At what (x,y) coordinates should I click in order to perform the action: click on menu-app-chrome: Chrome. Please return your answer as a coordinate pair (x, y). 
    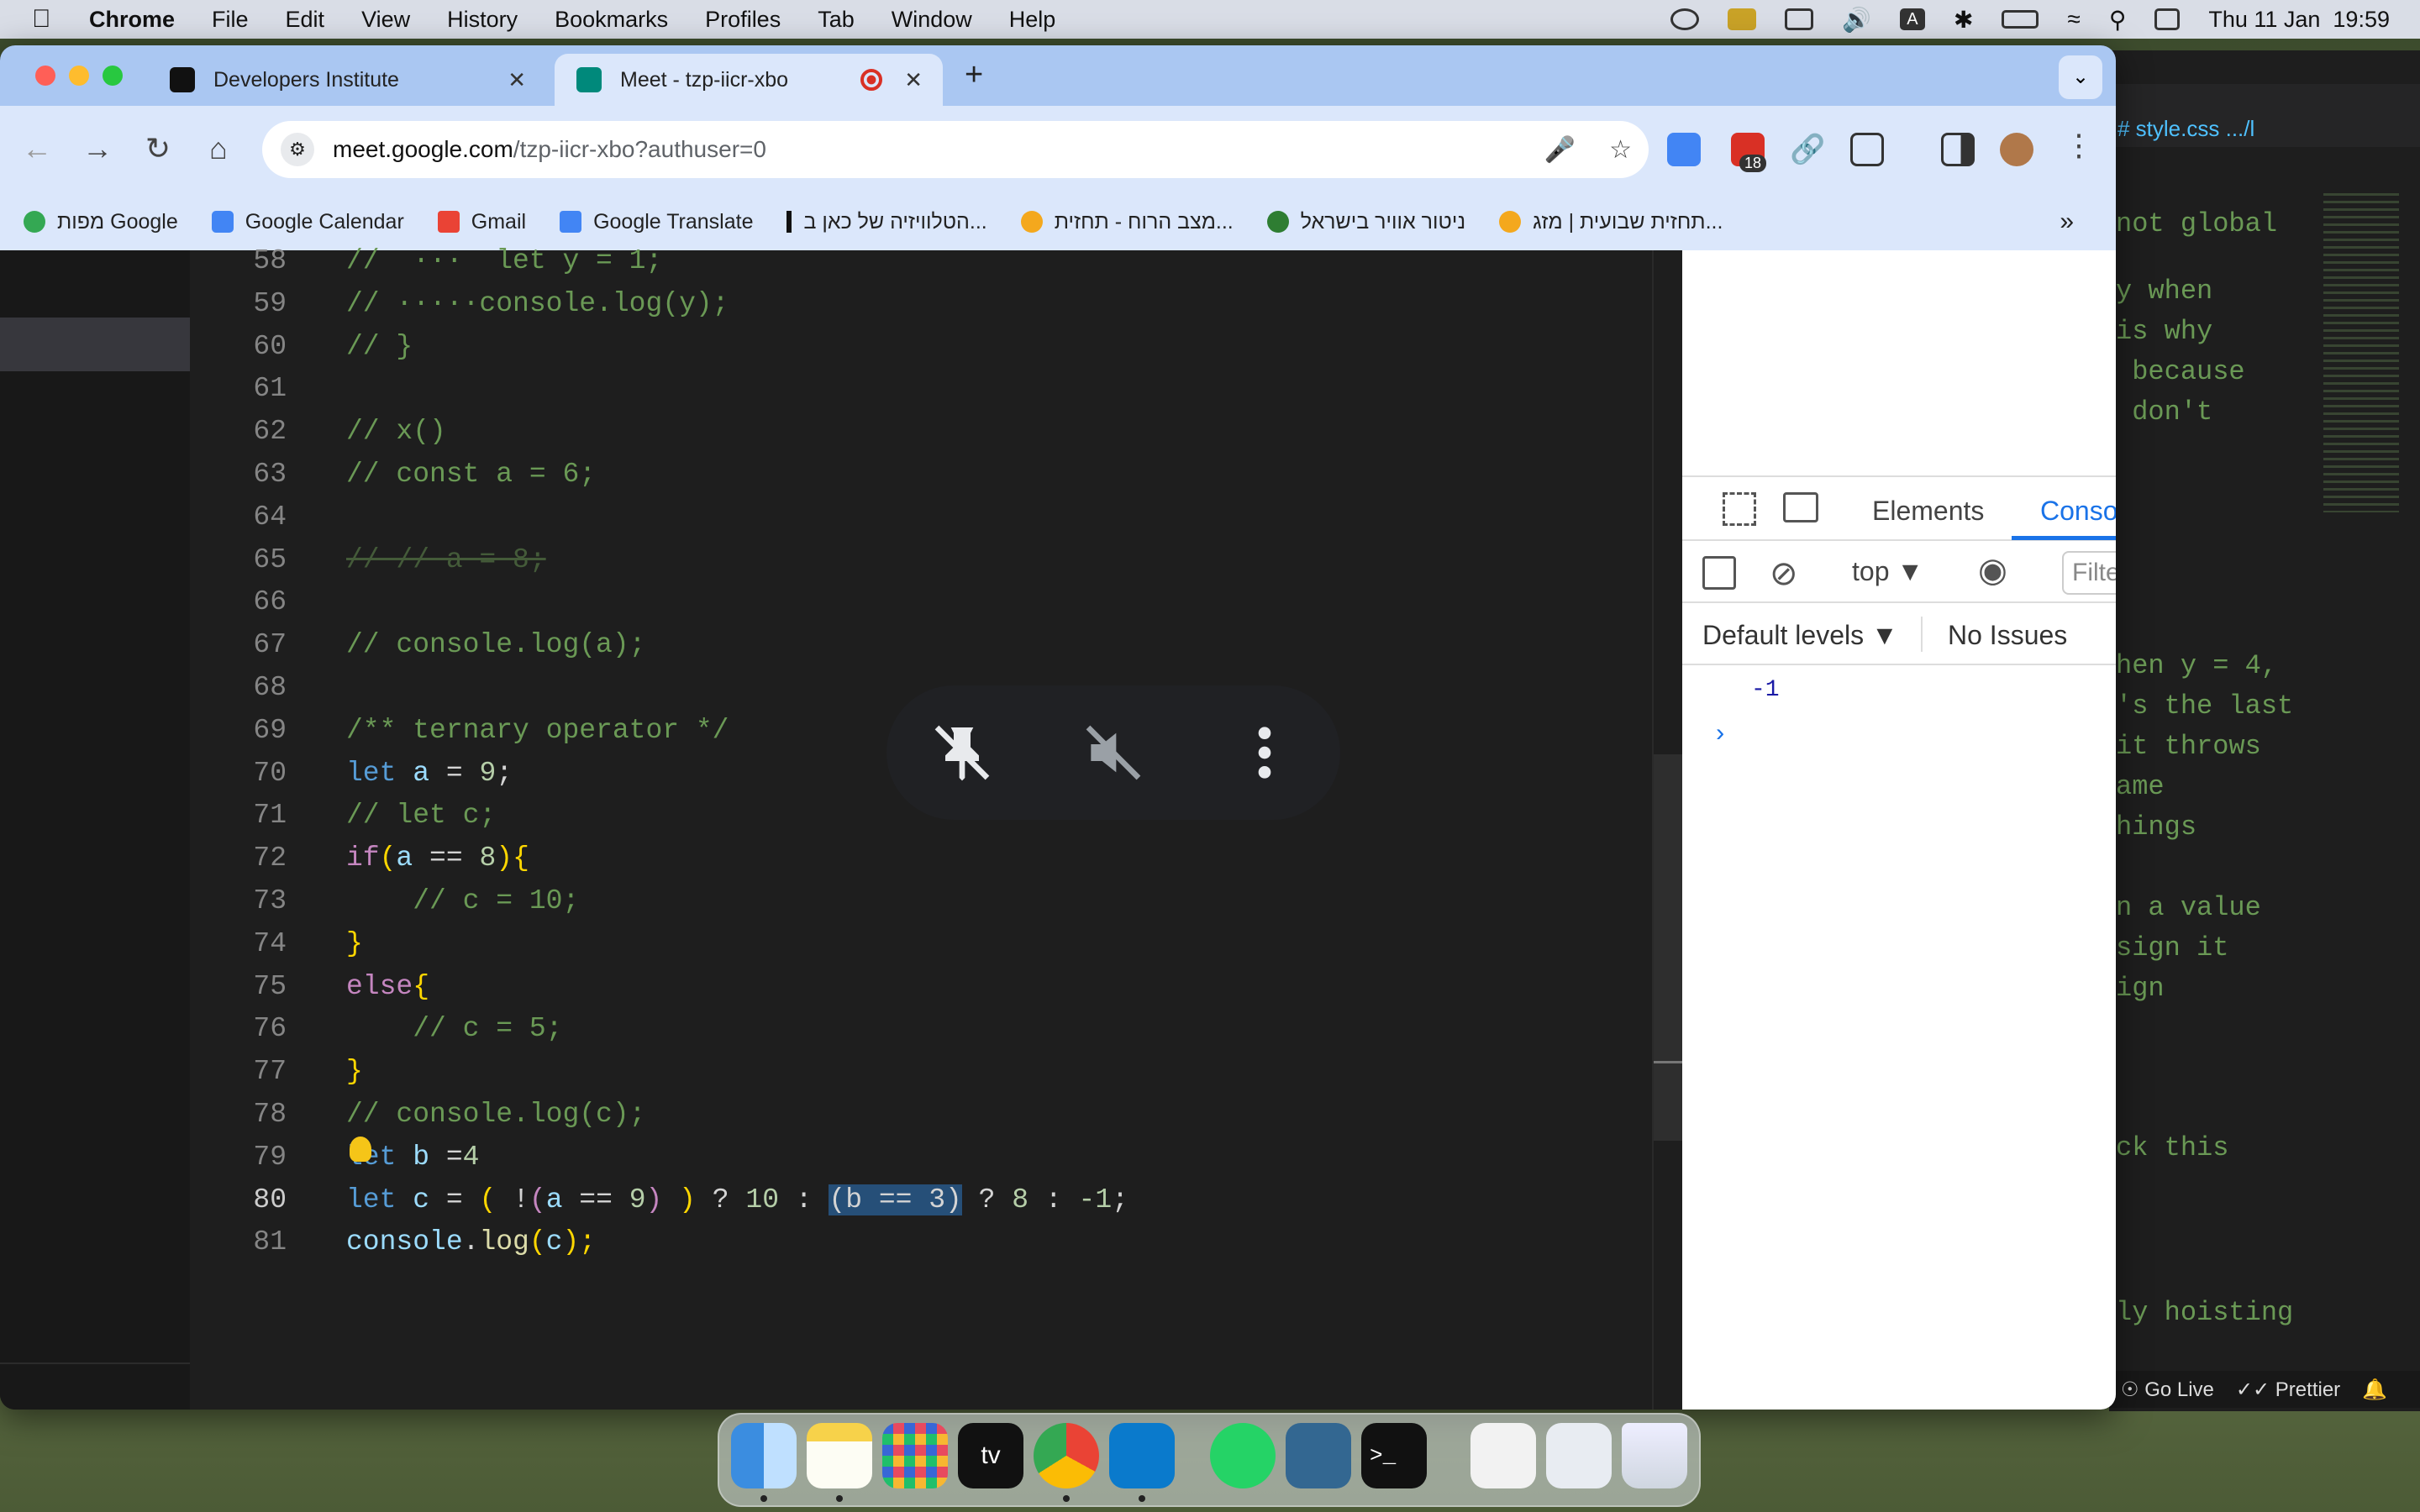
    Looking at the image, I should click on (132, 20).